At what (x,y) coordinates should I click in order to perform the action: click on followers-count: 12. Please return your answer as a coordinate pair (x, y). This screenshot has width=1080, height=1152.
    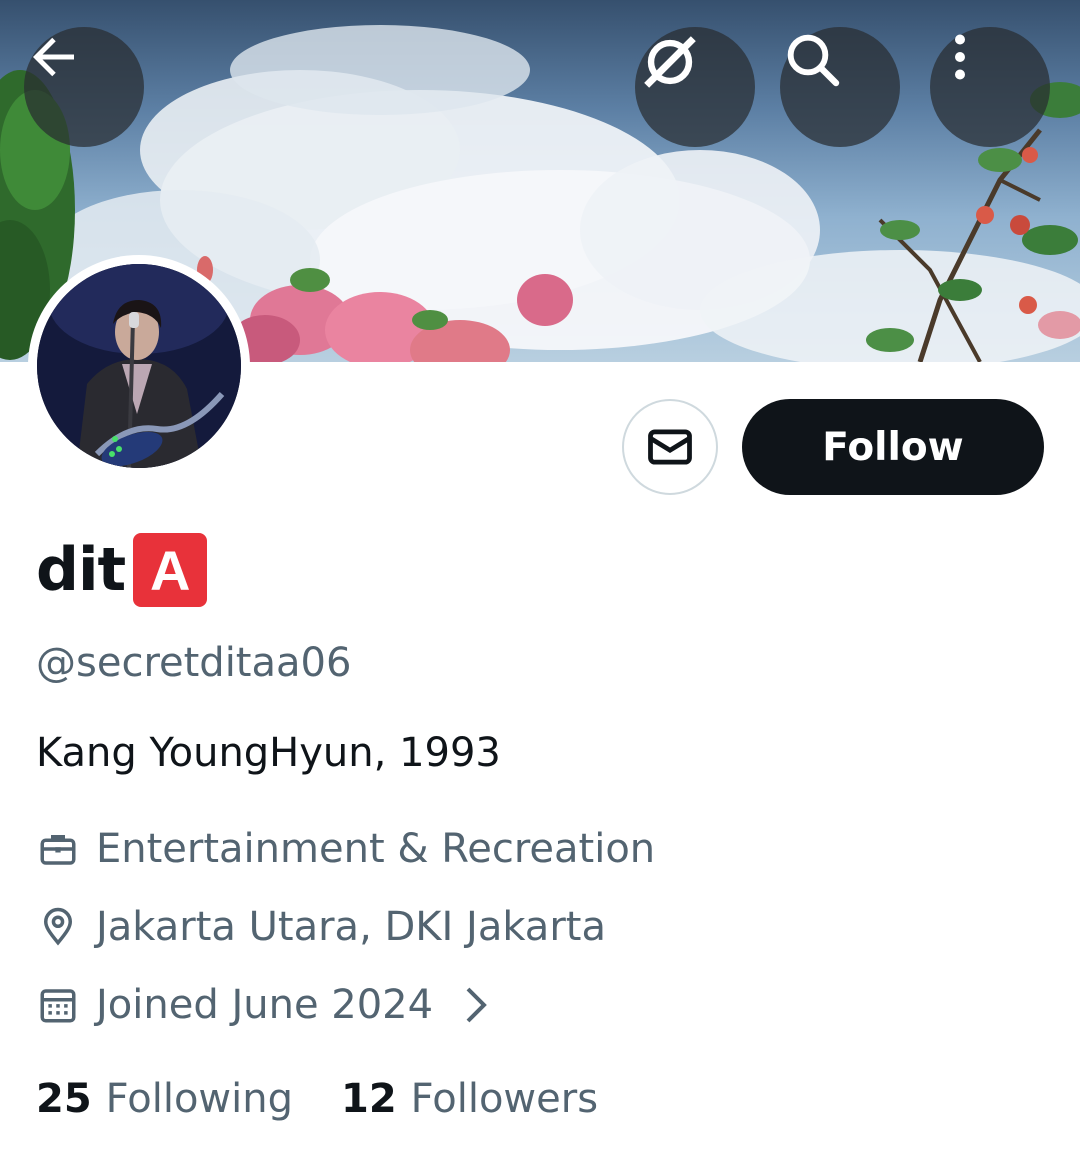
    Looking at the image, I should click on (369, 1099).